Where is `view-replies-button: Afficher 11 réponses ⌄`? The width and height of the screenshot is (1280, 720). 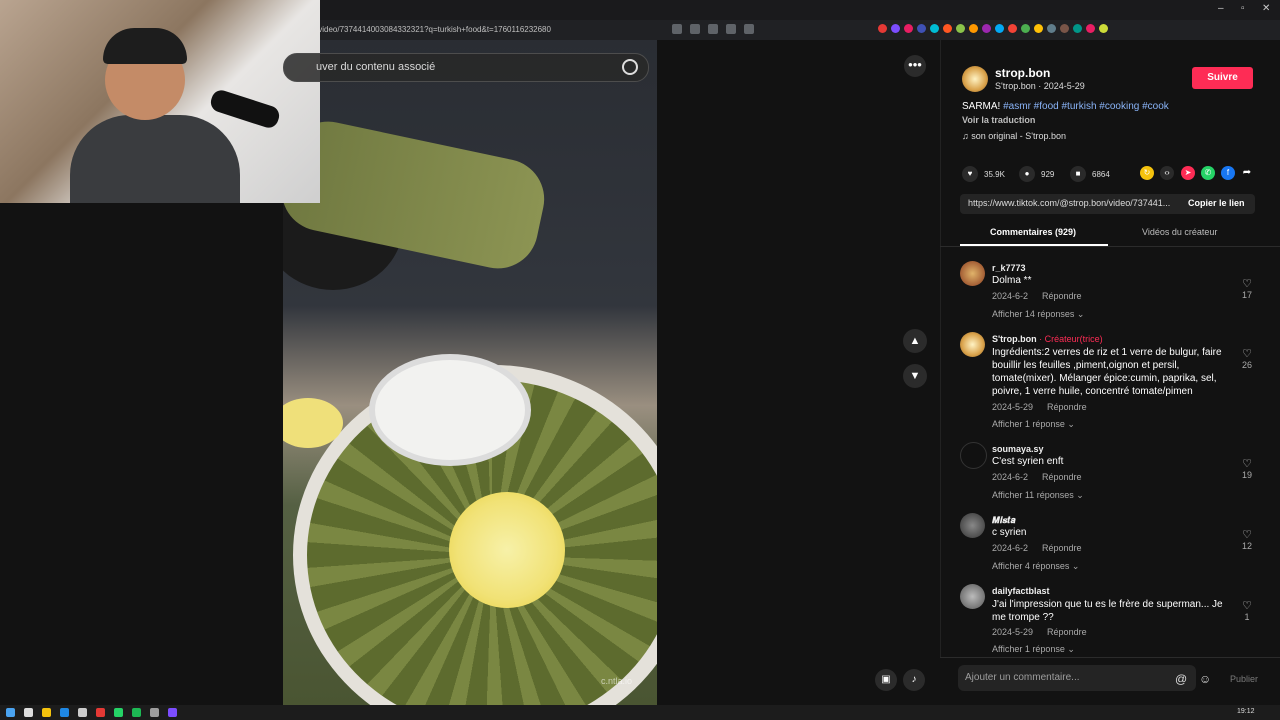 view-replies-button: Afficher 11 réponses ⌄ is located at coordinates (1038, 495).